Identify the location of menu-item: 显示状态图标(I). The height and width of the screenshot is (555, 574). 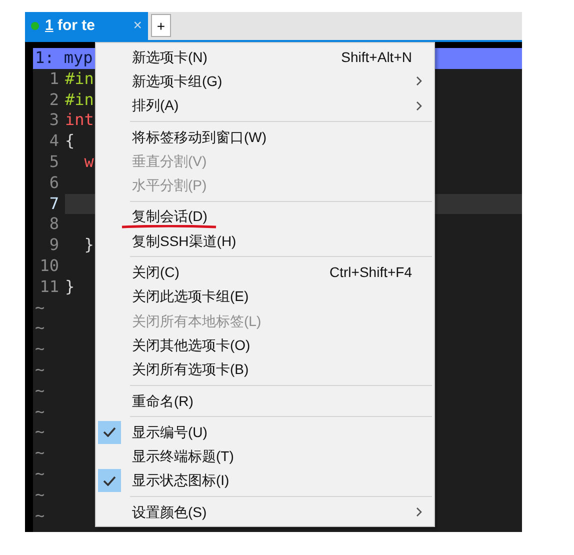
(265, 481).